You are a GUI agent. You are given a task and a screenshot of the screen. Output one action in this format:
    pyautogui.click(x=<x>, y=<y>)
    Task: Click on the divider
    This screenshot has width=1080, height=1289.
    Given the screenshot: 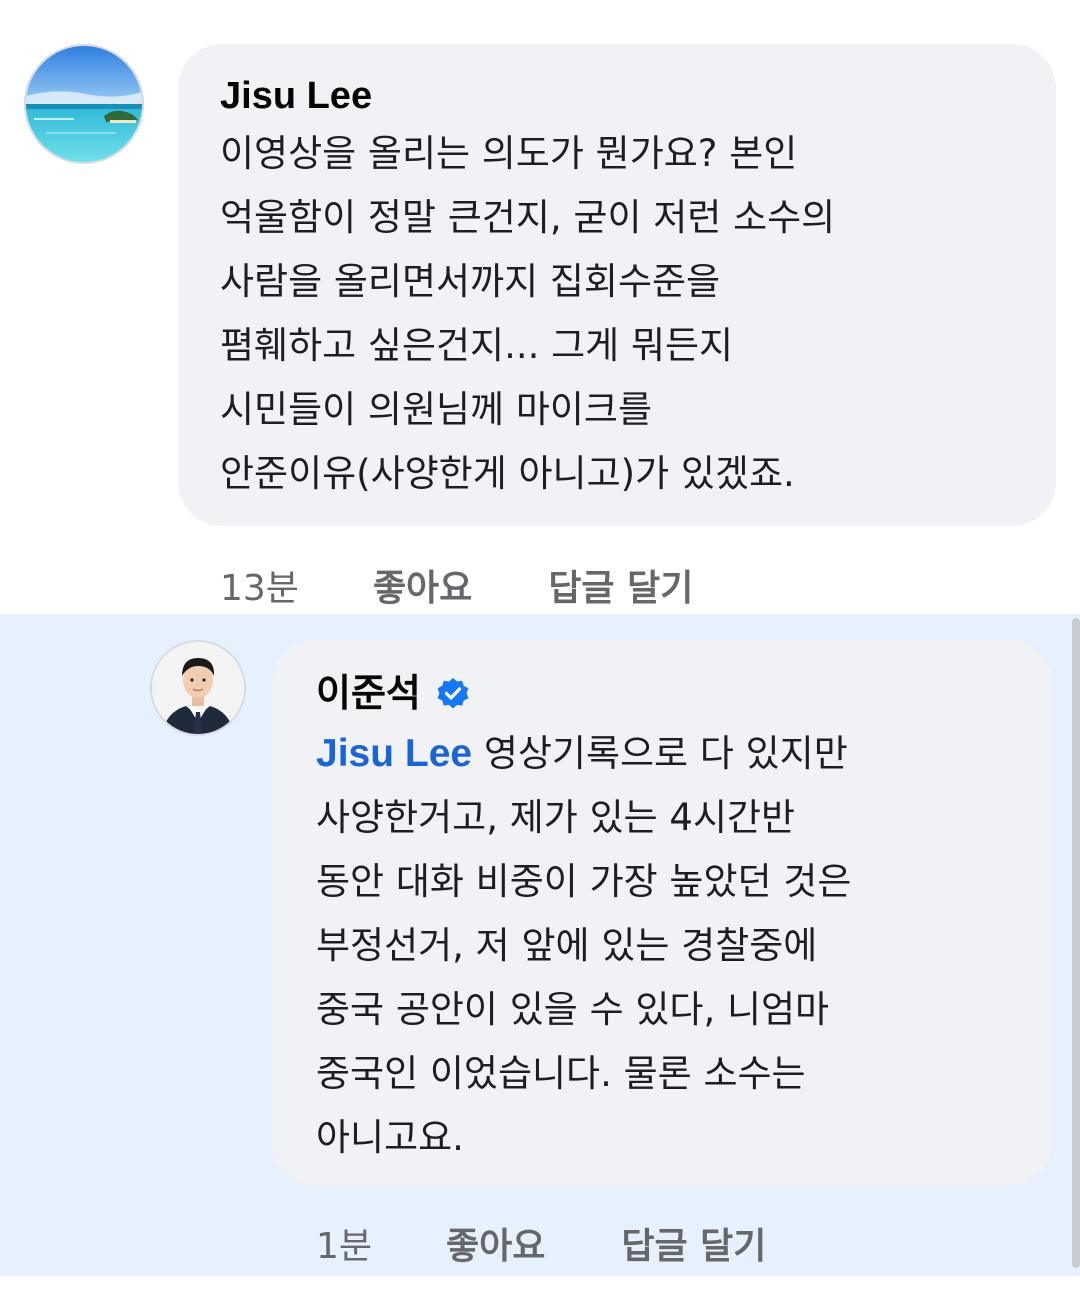 What is the action you would take?
    pyautogui.click(x=540, y=1282)
    